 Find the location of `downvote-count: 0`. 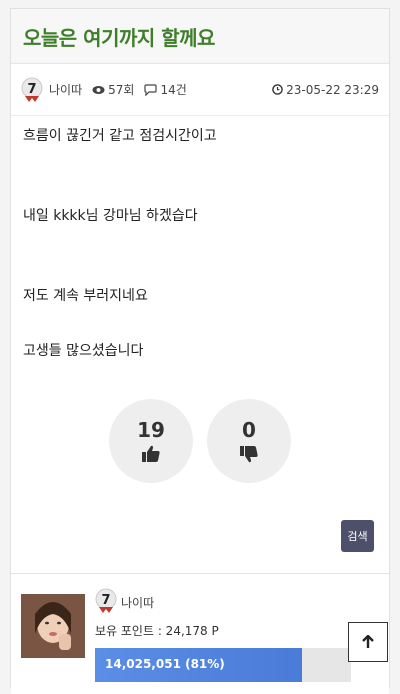

downvote-count: 0 is located at coordinates (249, 430).